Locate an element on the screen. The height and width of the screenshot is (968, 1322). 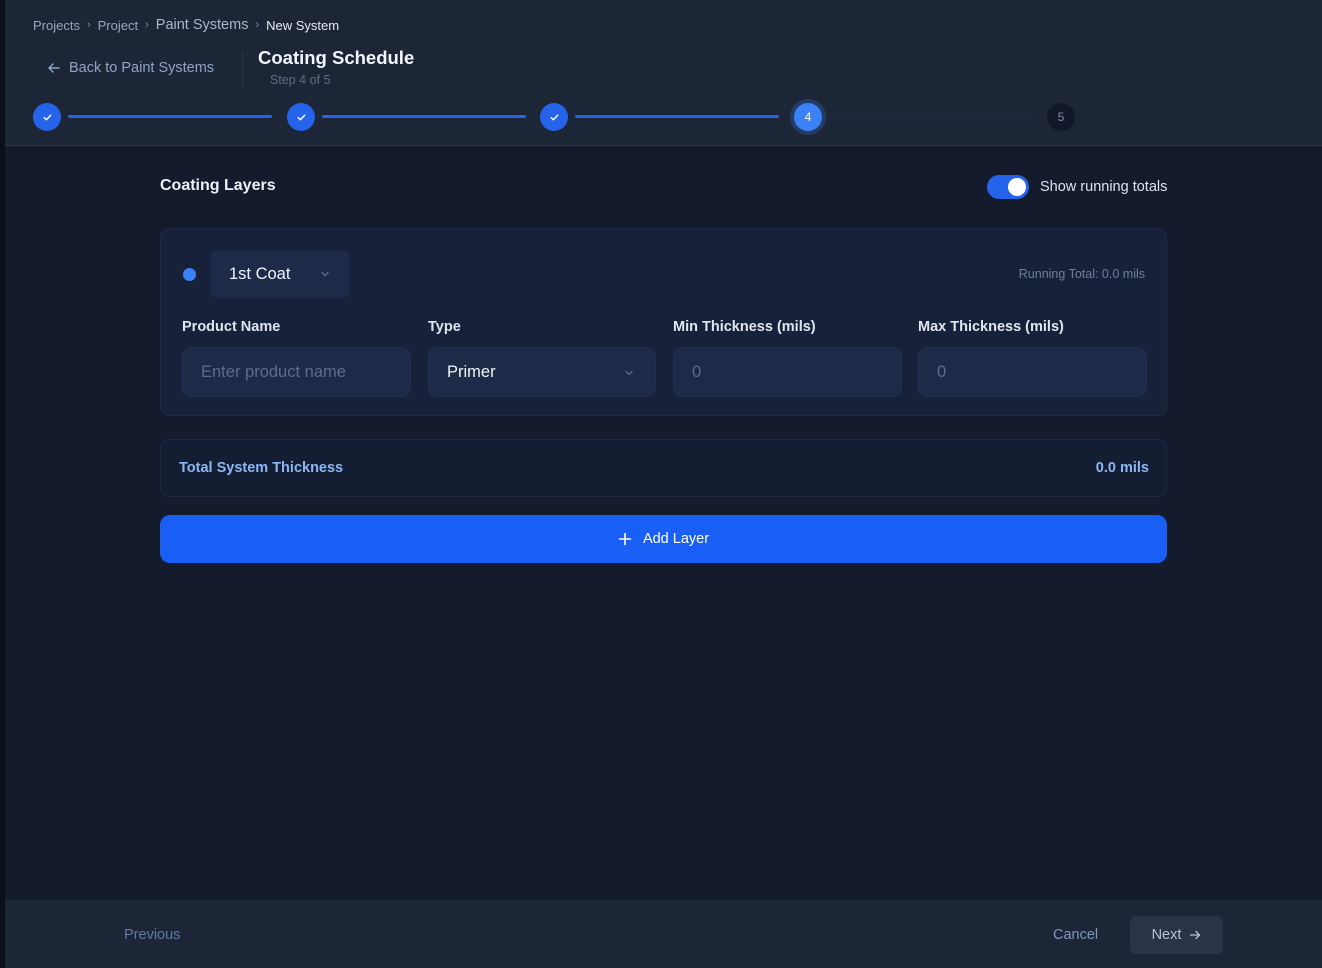
running-totals-toggle-group: Show running totals is located at coordinates (1077, 187).